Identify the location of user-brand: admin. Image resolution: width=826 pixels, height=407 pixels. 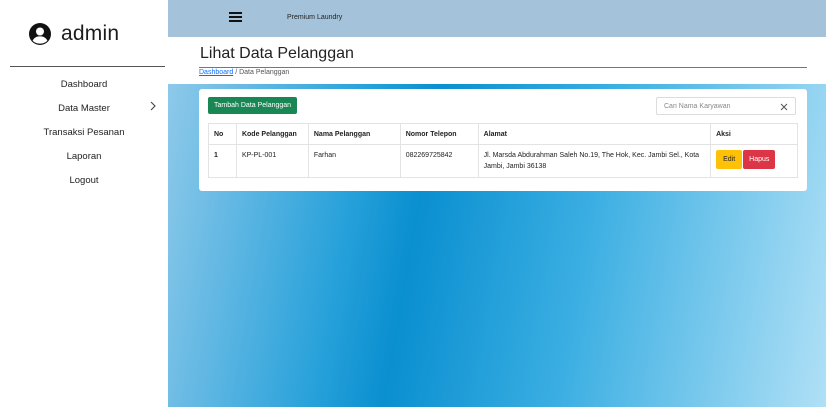
(73, 34).